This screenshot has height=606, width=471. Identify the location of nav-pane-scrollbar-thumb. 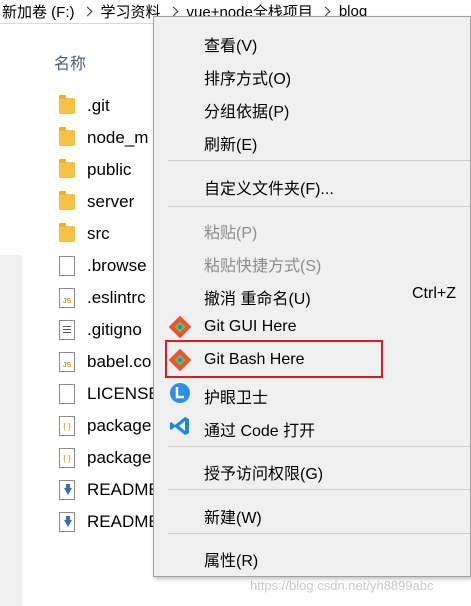
(11, 147).